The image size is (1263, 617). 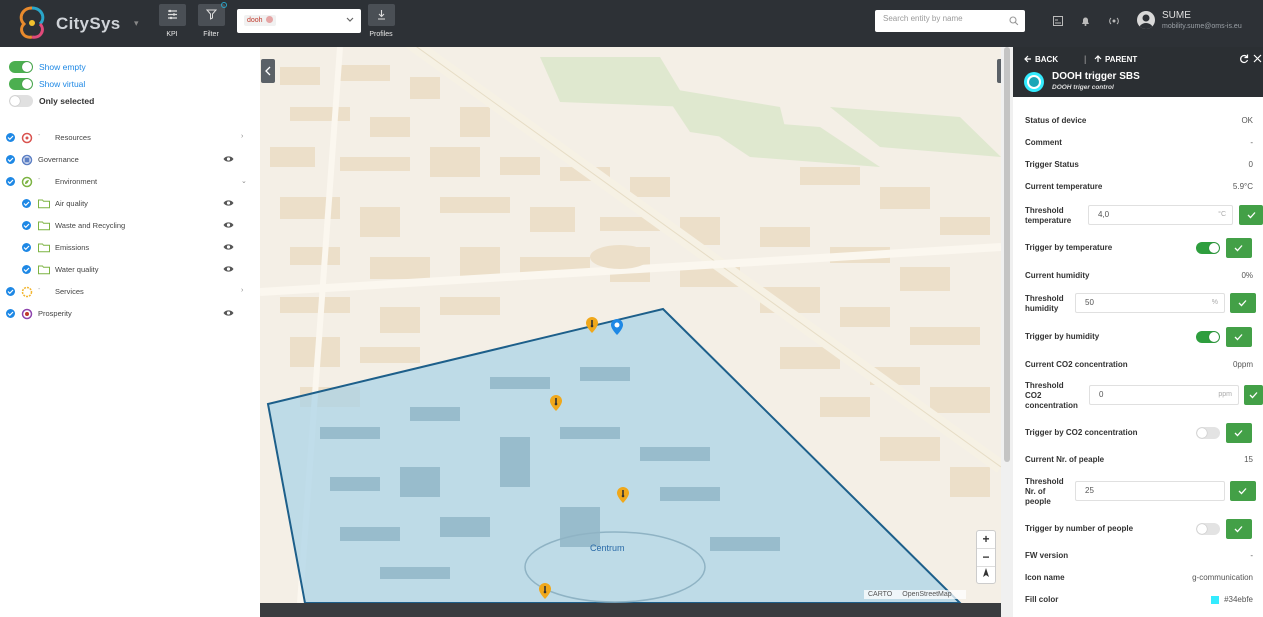 I want to click on threshold-temperature-field: °C, so click(x=1160, y=215).